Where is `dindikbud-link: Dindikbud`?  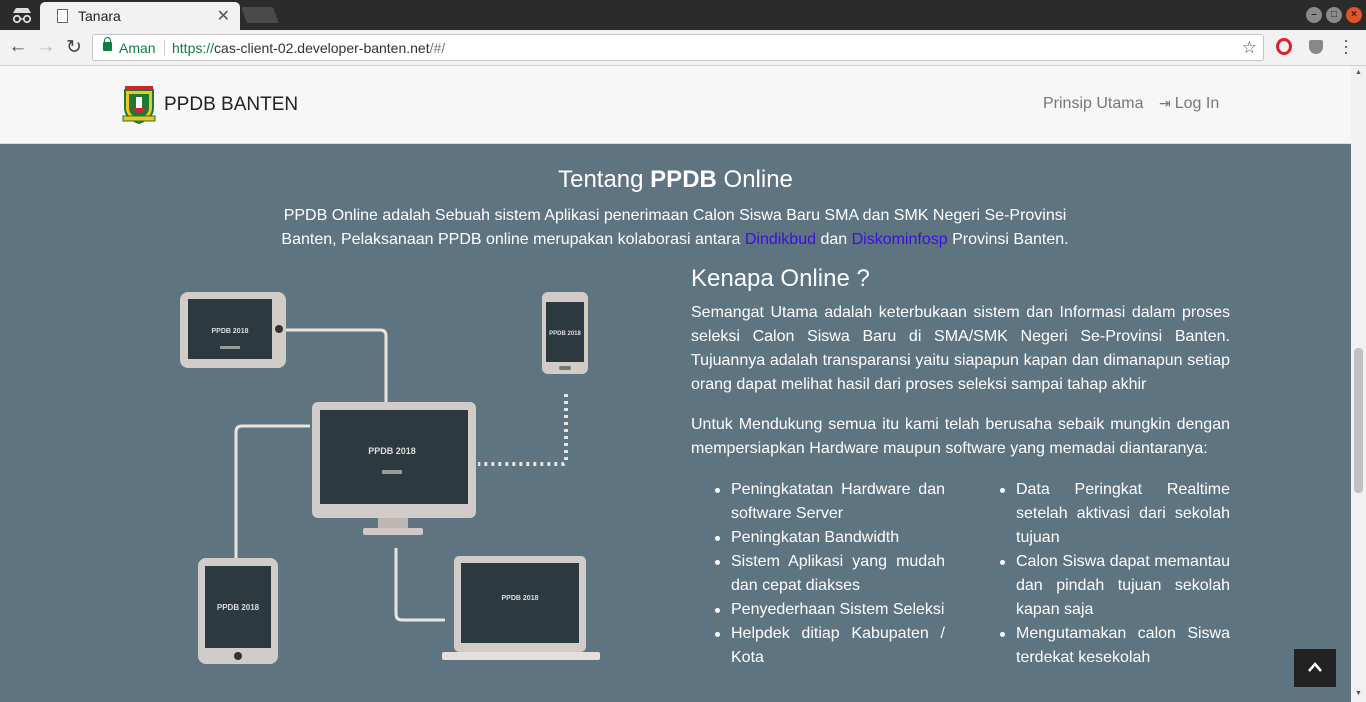 dindikbud-link: Dindikbud is located at coordinates (780, 239).